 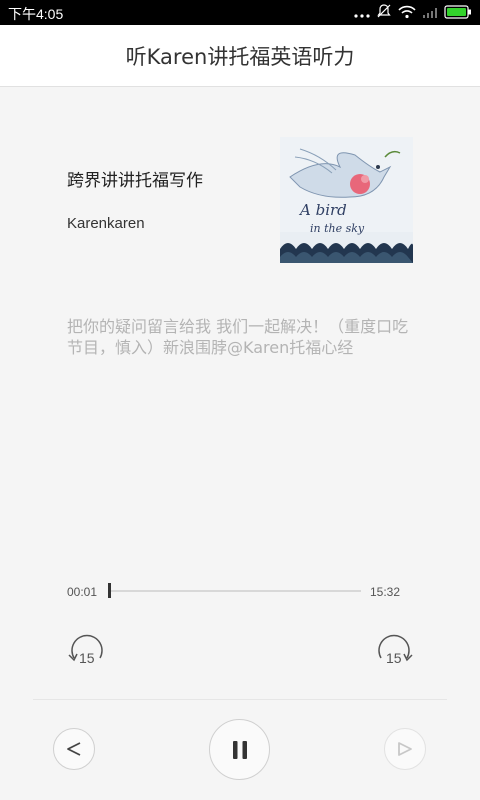 I want to click on app-header: 听Karen讲托福英语听力, so click(x=240, y=56).